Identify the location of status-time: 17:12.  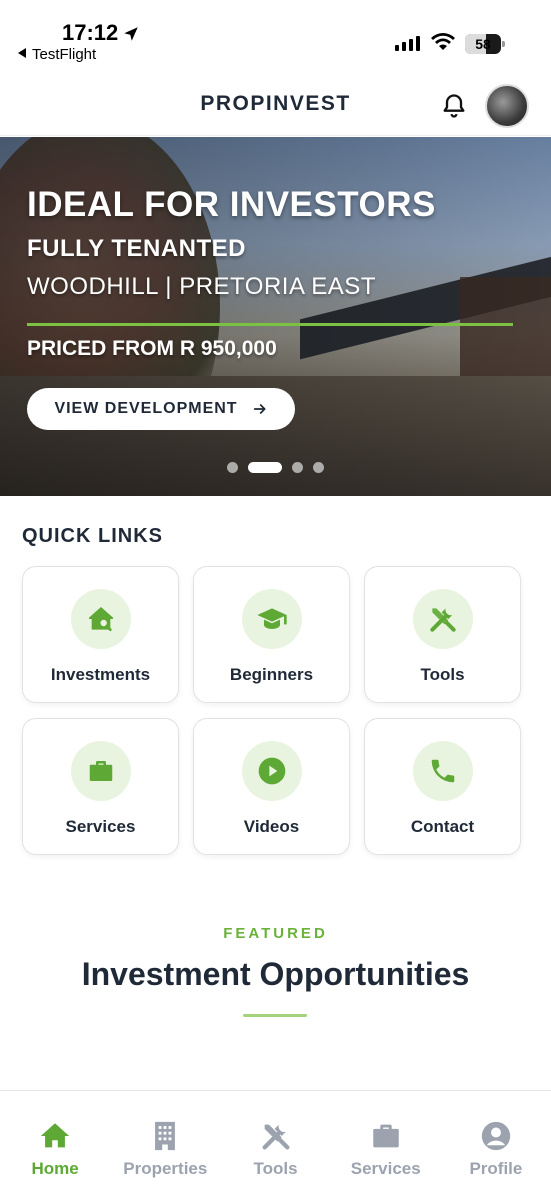
(90, 32).